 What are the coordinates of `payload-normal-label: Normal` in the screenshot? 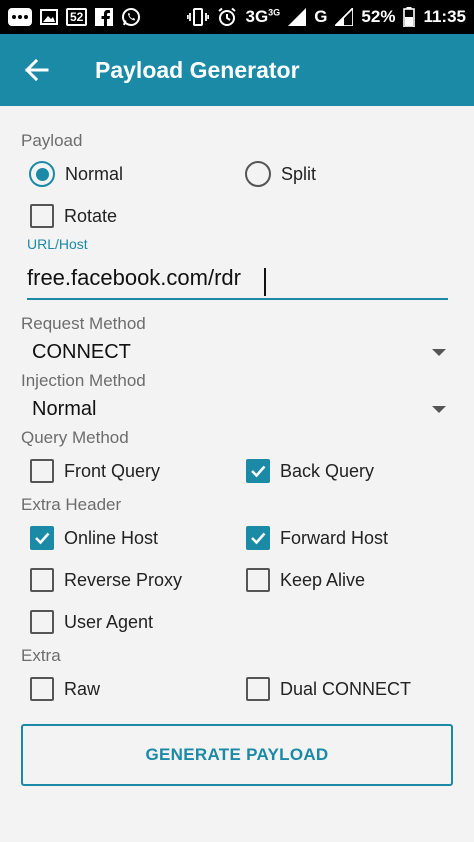 It's located at (94, 173).